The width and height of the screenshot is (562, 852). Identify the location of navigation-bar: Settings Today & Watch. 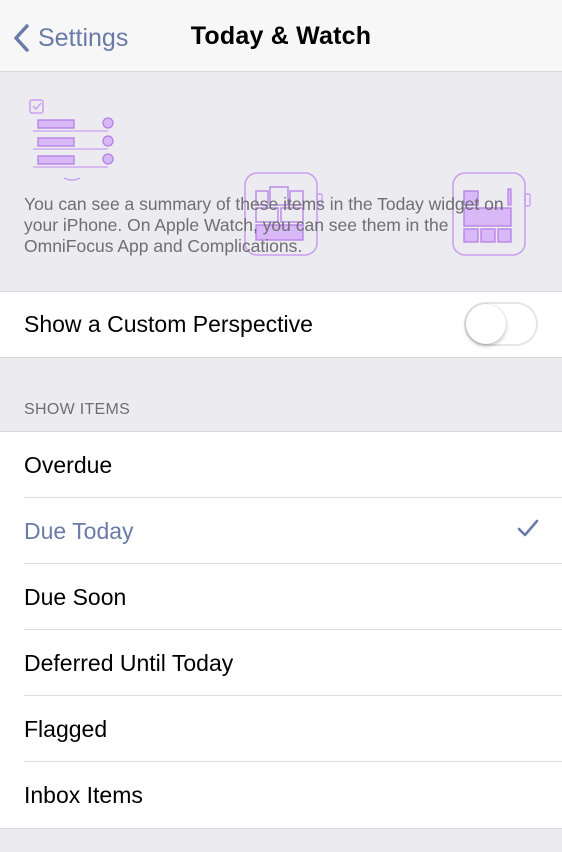
(281, 36).